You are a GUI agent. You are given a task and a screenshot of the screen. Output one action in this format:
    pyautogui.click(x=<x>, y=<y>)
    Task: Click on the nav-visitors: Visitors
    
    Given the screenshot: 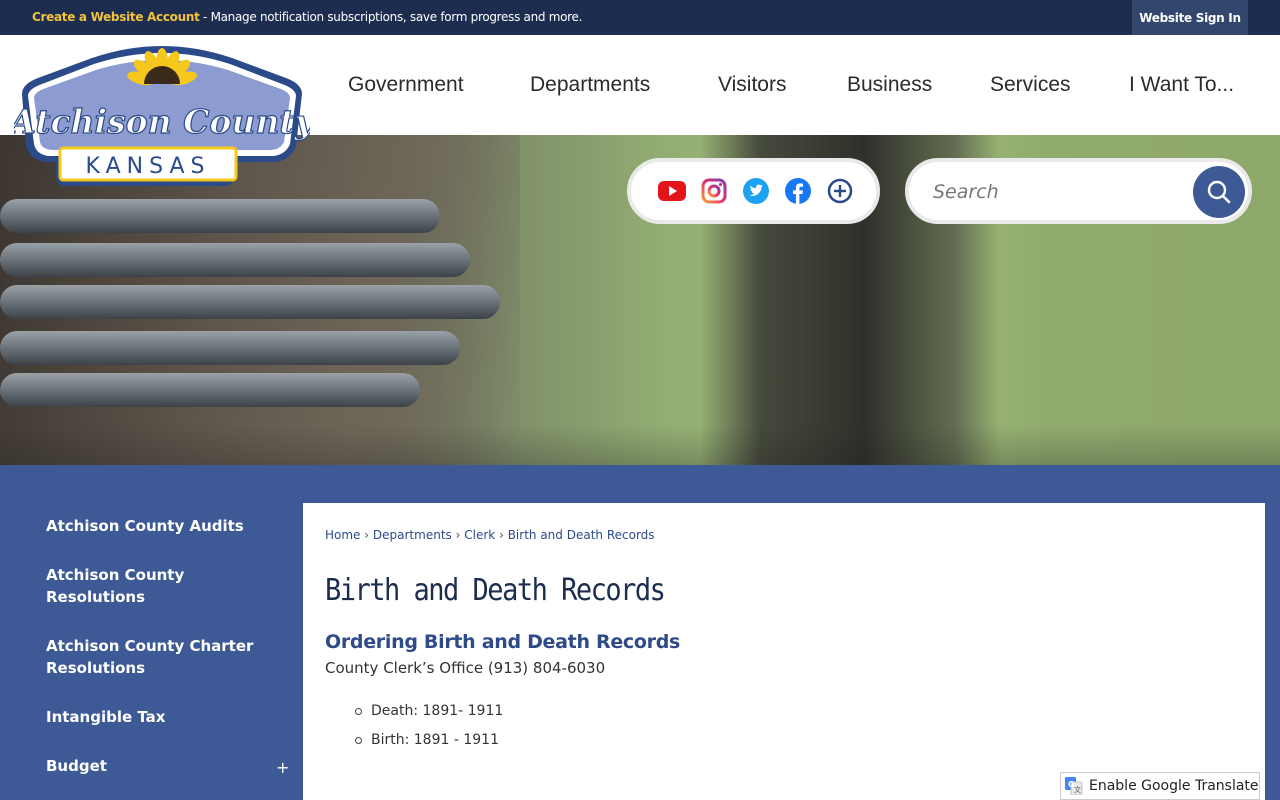 What is the action you would take?
    pyautogui.click(x=752, y=85)
    